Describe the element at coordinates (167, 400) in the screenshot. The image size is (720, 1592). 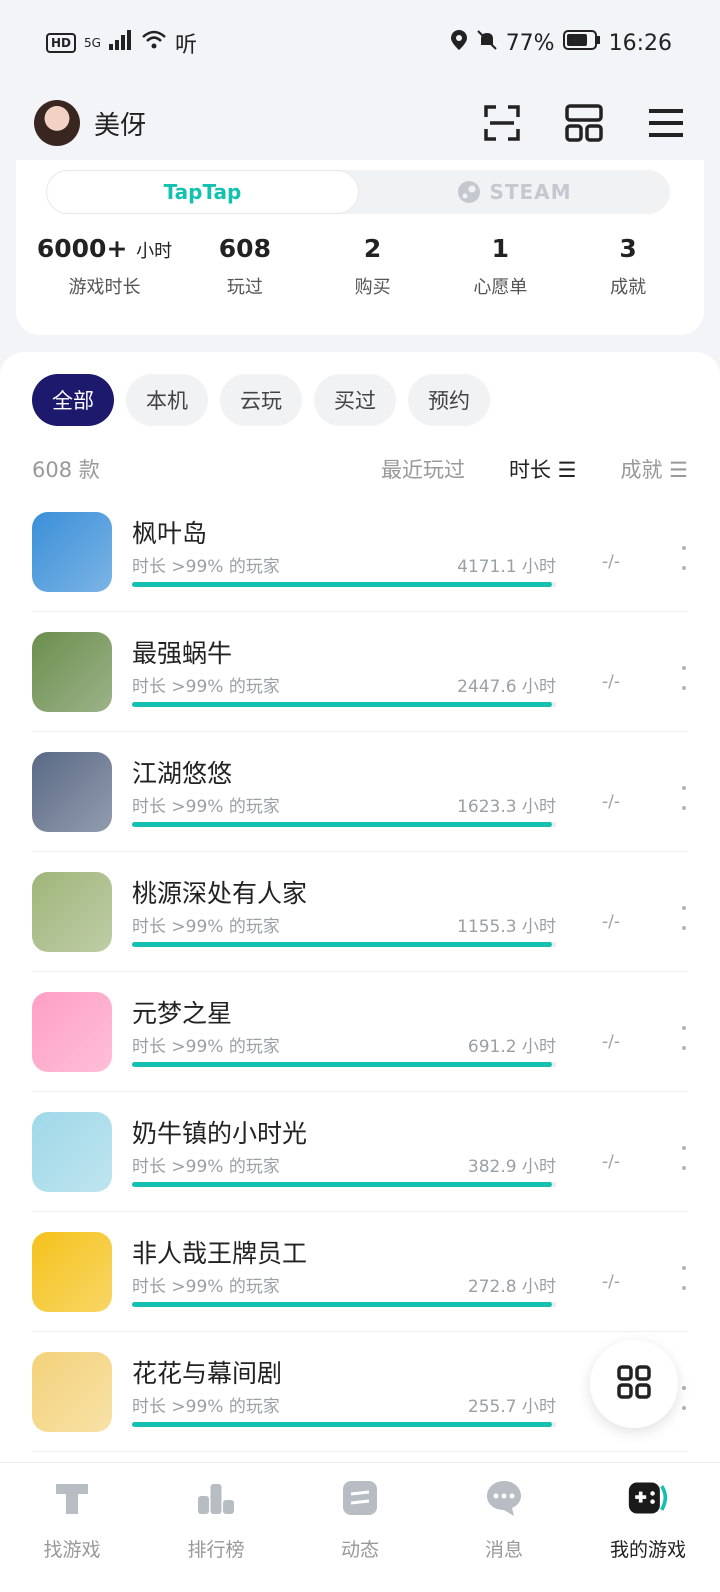
I see `filter-local: 本机` at that location.